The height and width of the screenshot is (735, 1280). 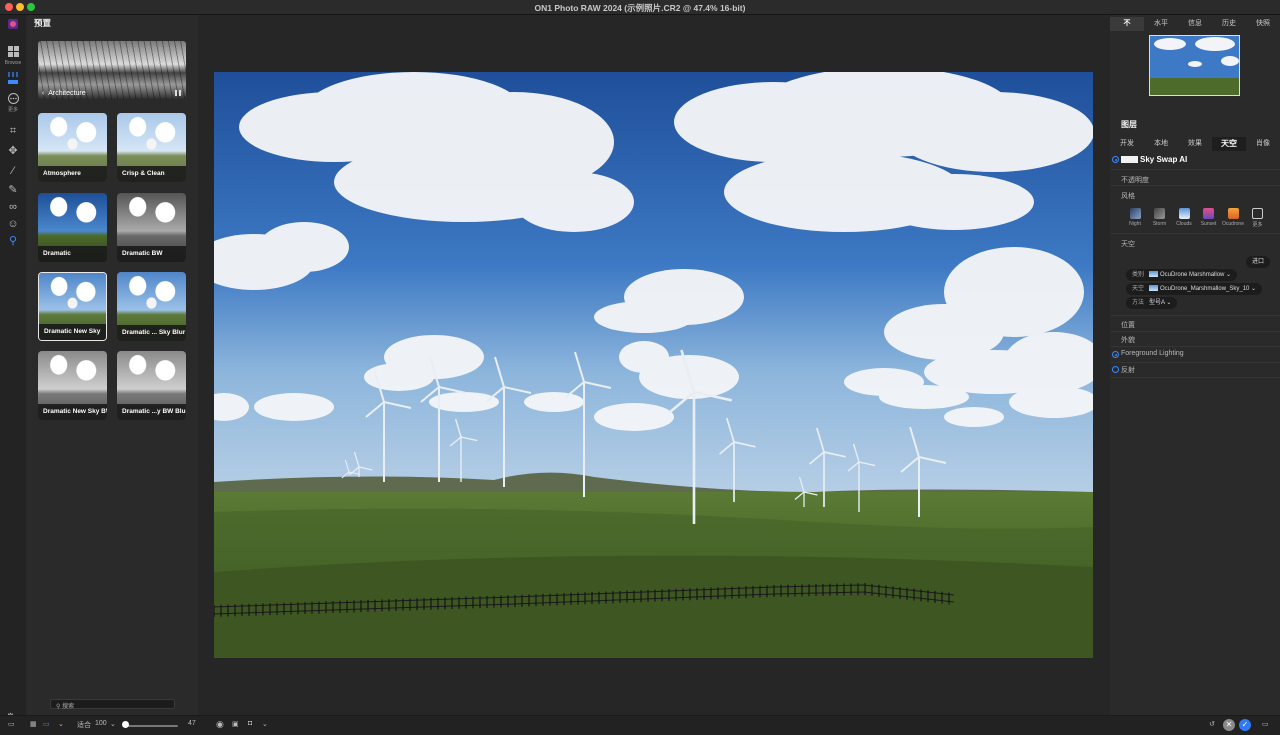 What do you see at coordinates (12, 110) in the screenshot?
I see `more-label: 更多` at bounding box center [12, 110].